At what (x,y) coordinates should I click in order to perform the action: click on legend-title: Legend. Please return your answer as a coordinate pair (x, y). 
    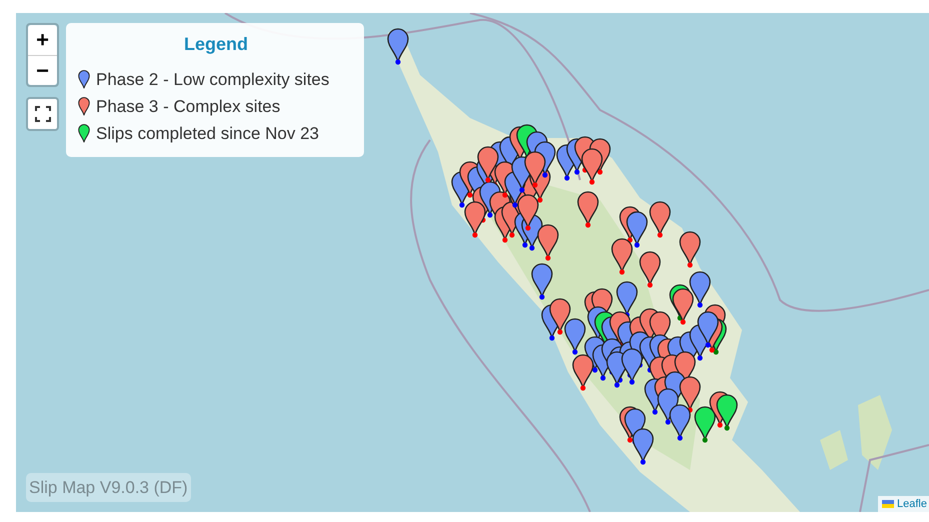
    Looking at the image, I should click on (215, 44).